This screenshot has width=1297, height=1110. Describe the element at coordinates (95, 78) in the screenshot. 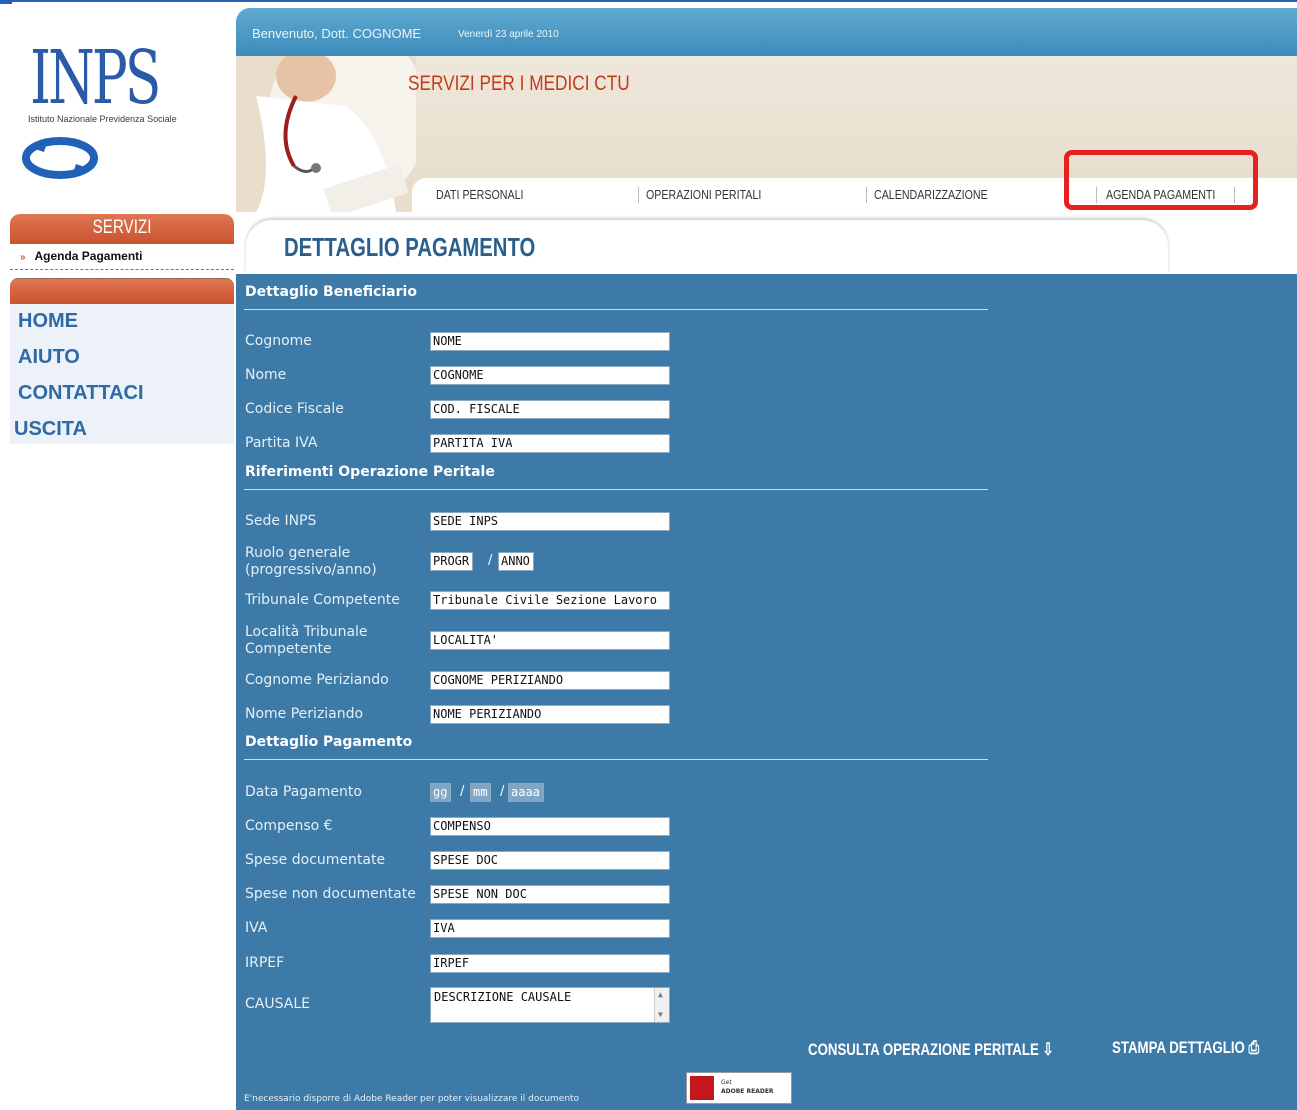

I see `logo-text: INPS` at that location.